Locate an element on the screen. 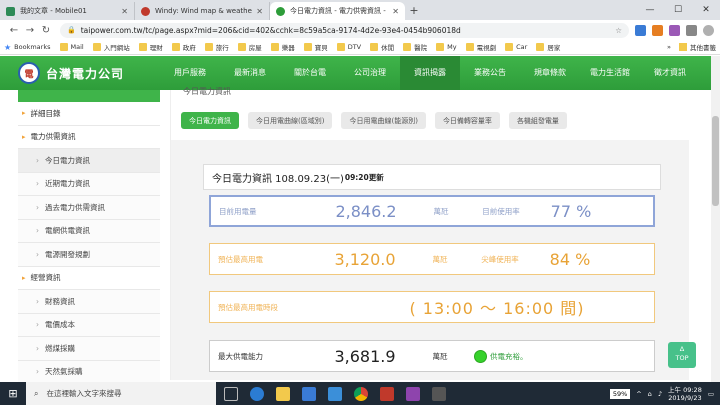 The height and width of the screenshot is (405, 720). back-arrow-icon: ← is located at coordinates (14, 30).